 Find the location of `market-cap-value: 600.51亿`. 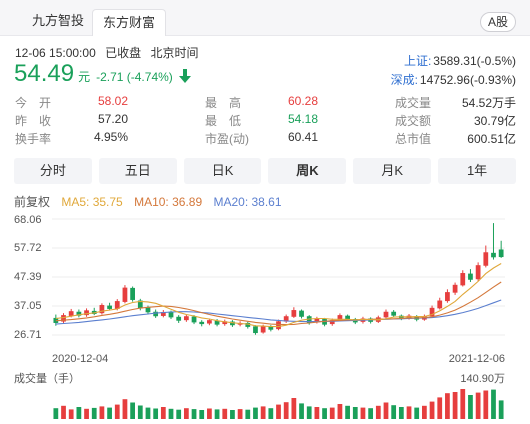

market-cap-value: 600.51亿 is located at coordinates (491, 139).